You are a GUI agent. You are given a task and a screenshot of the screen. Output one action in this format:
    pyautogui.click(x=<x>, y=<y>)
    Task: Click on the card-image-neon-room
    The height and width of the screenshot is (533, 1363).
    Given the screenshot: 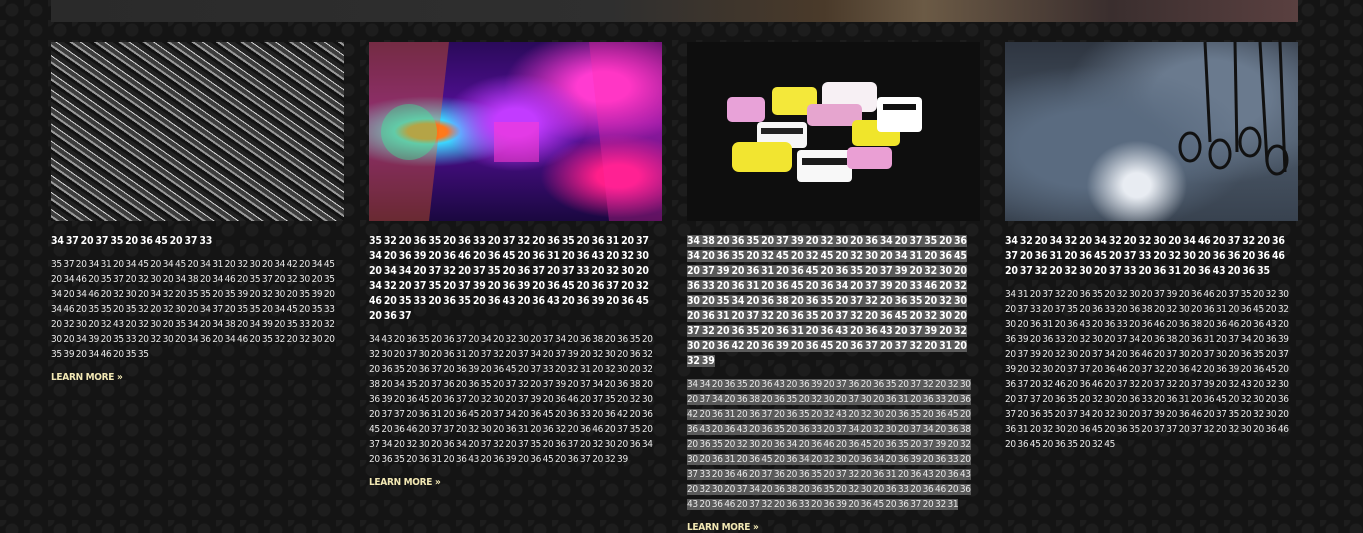 What is the action you would take?
    pyautogui.click(x=515, y=131)
    